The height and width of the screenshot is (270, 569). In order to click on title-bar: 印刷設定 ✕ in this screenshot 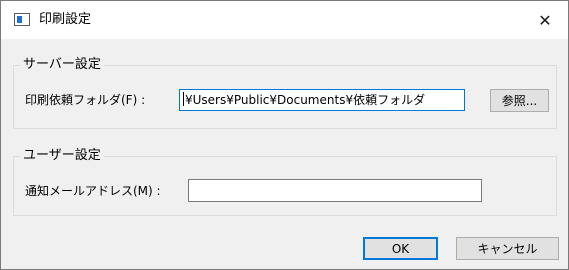, I will do `click(284, 20)`.